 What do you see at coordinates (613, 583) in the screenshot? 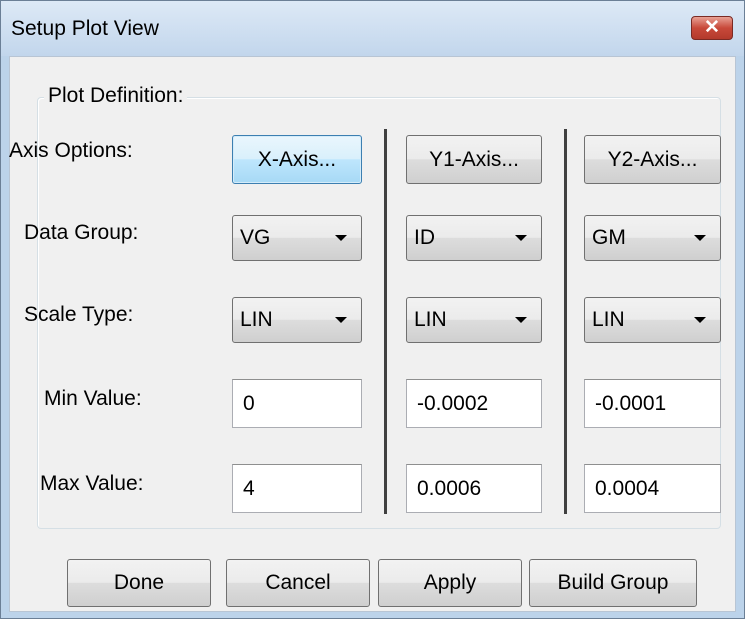
I see `build-group-button: Build Group` at bounding box center [613, 583].